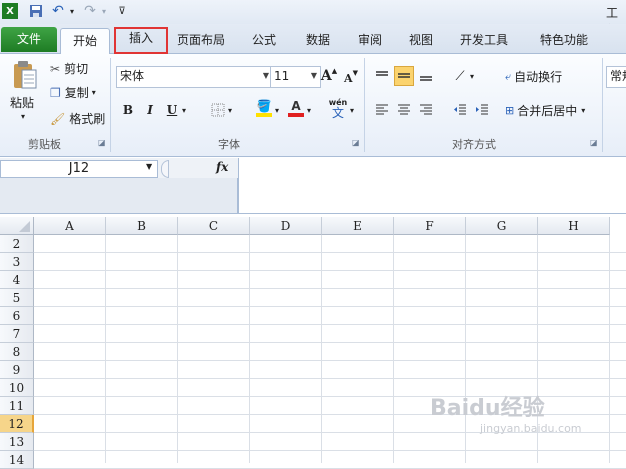 This screenshot has height=469, width=626. I want to click on number-format-value: 常规, so click(618, 76).